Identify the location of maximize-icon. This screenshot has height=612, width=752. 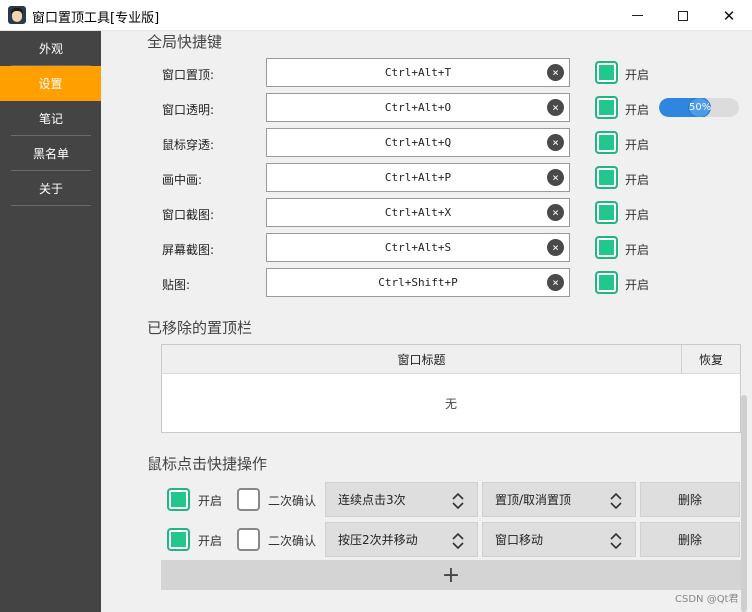
(683, 15).